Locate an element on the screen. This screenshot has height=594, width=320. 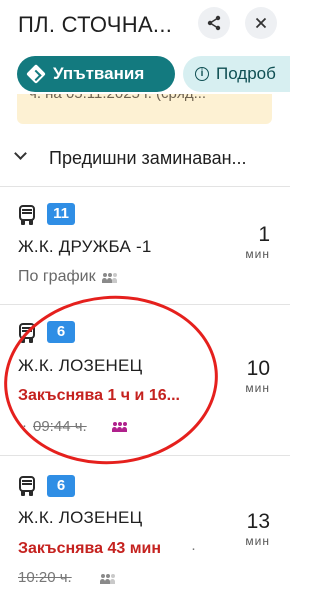
departure-status: Закъснява 43 мин is located at coordinates (90, 548).